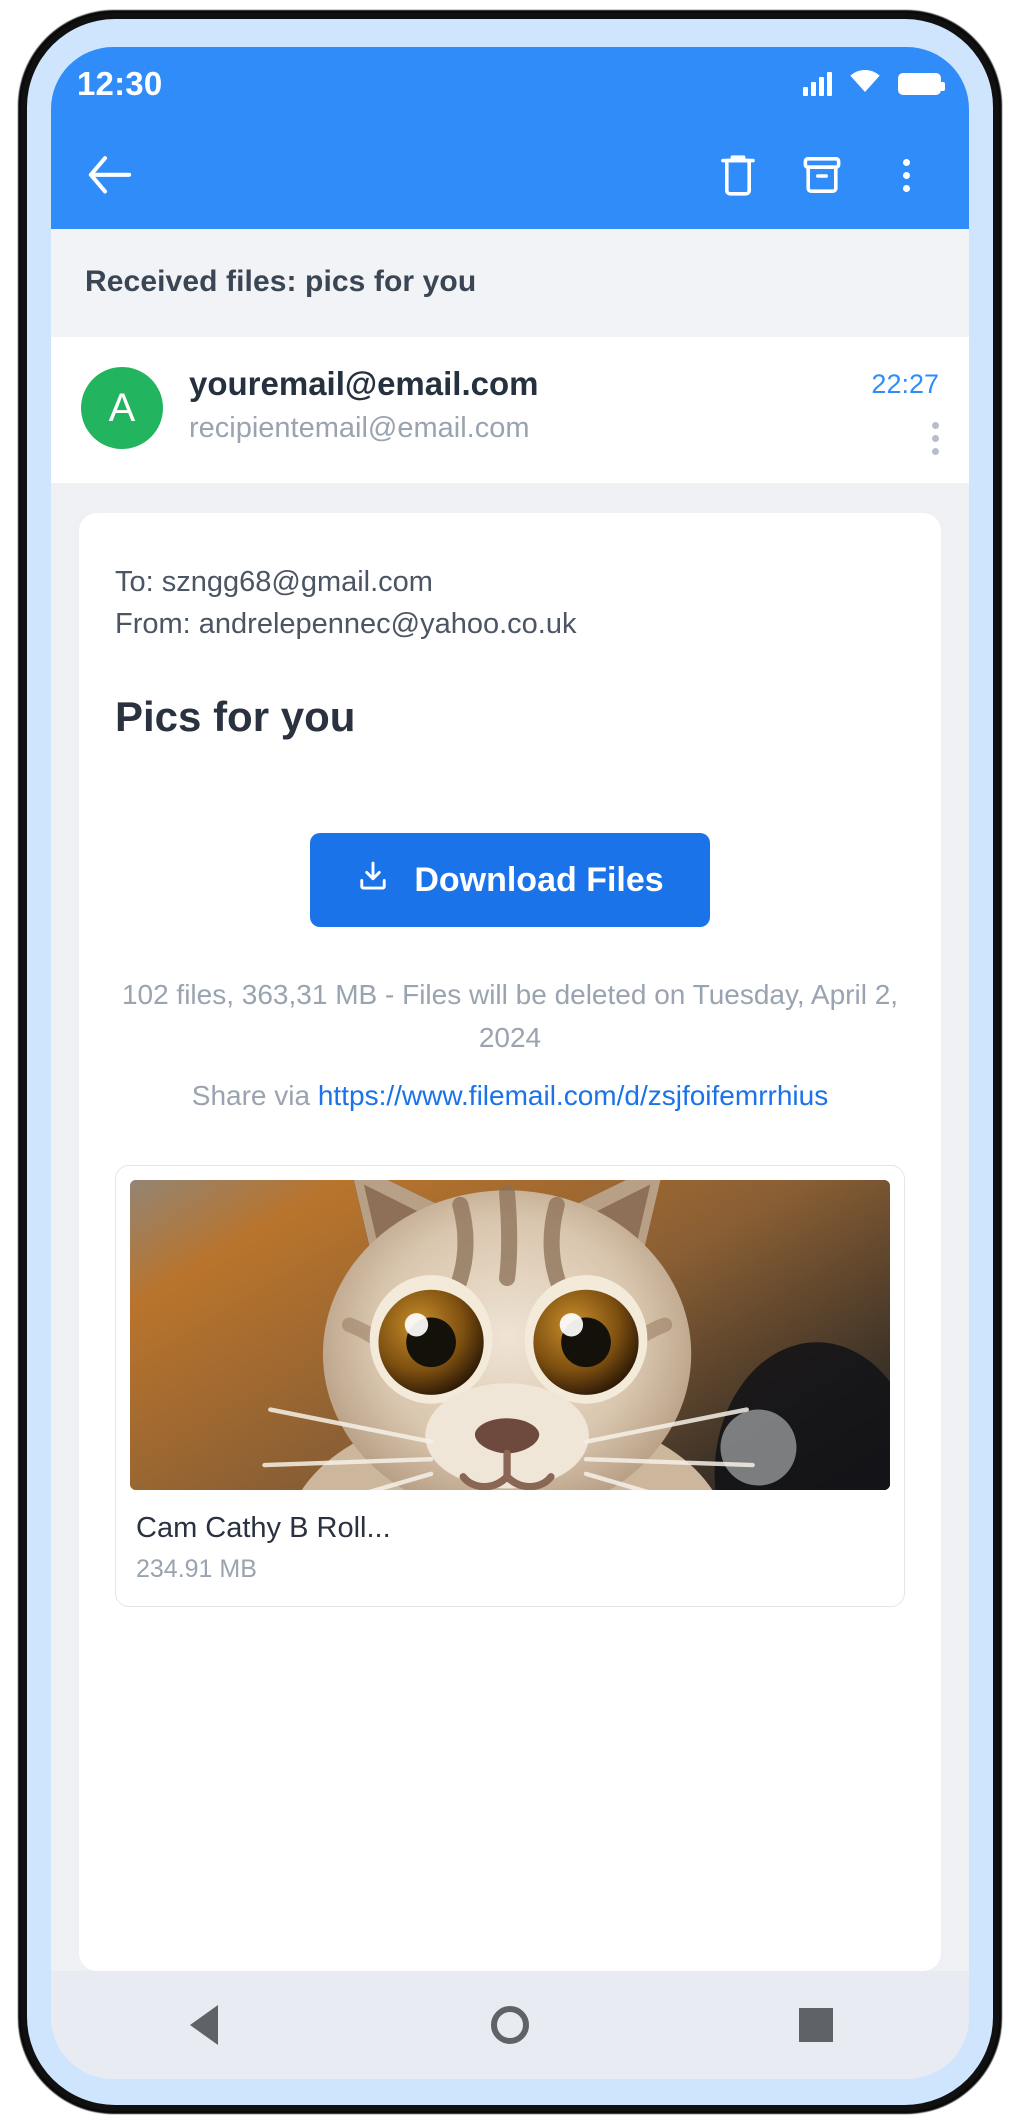 The width and height of the screenshot is (1020, 2124). I want to click on from-line: From: andrelepennec@yahoo.co.uk, so click(346, 624).